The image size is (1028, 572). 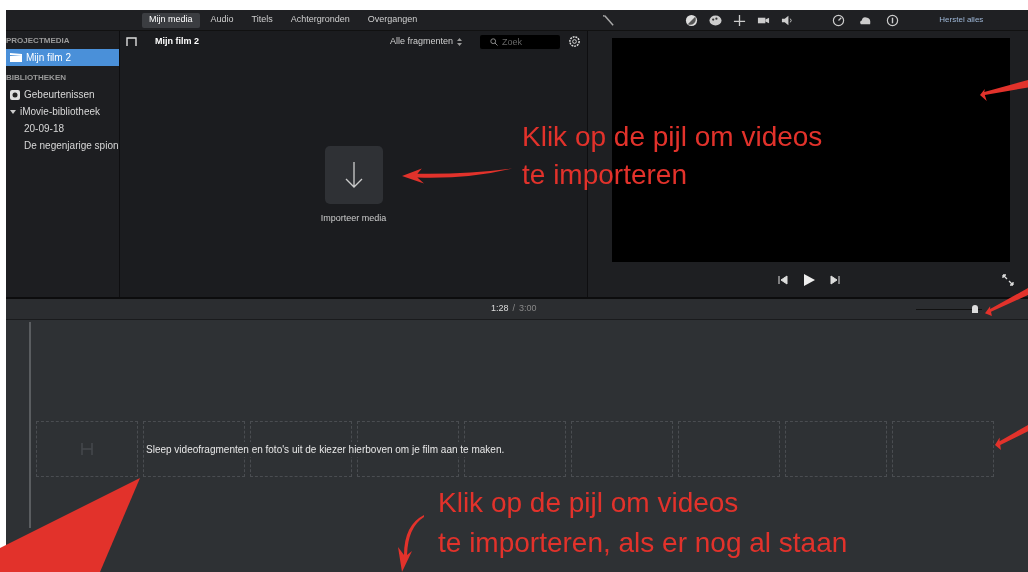 I want to click on stepper-icon, so click(x=459, y=41).